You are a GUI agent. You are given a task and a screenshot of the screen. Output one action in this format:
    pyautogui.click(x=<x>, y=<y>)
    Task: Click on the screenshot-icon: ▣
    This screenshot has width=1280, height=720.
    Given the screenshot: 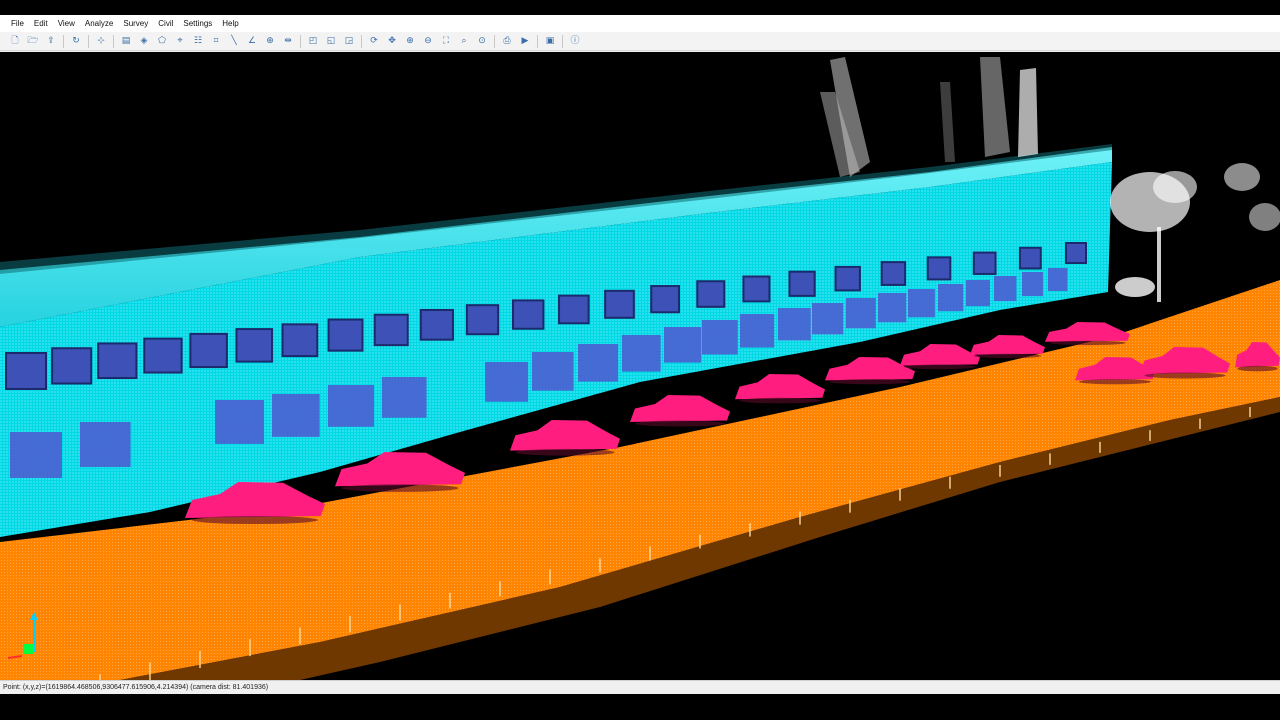 What is the action you would take?
    pyautogui.click(x=550, y=41)
    